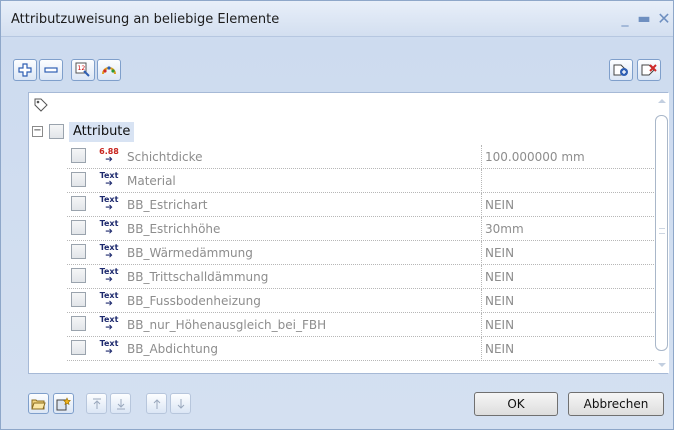 The width and height of the screenshot is (674, 430). Describe the element at coordinates (342, 349) in the screenshot. I see `attribute-row: Text ➔ BB_Abdichtung NEIN` at that location.